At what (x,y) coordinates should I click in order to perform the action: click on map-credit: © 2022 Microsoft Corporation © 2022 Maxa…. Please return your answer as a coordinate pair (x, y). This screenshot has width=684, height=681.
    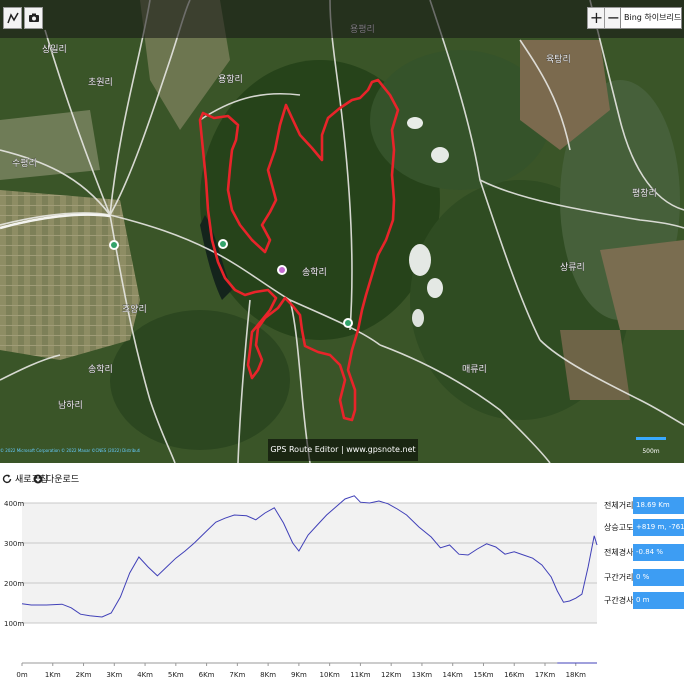
    Looking at the image, I should click on (70, 450).